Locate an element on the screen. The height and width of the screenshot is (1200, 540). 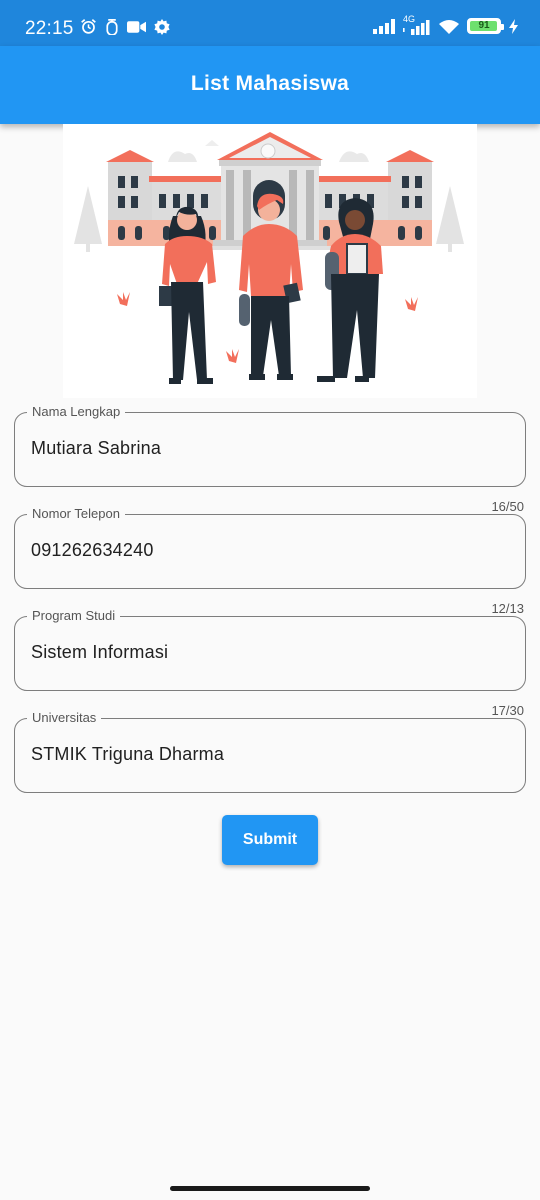
home-indicator is located at coordinates (270, 1188).